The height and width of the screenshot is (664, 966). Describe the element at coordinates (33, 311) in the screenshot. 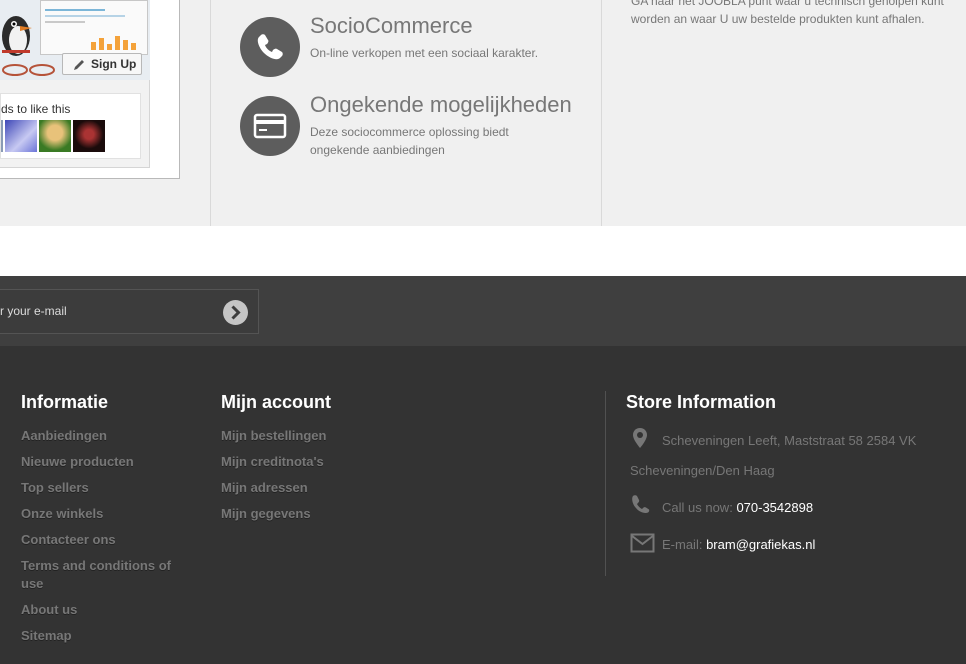

I see `newsletter-placeholder: r your e-mail` at that location.